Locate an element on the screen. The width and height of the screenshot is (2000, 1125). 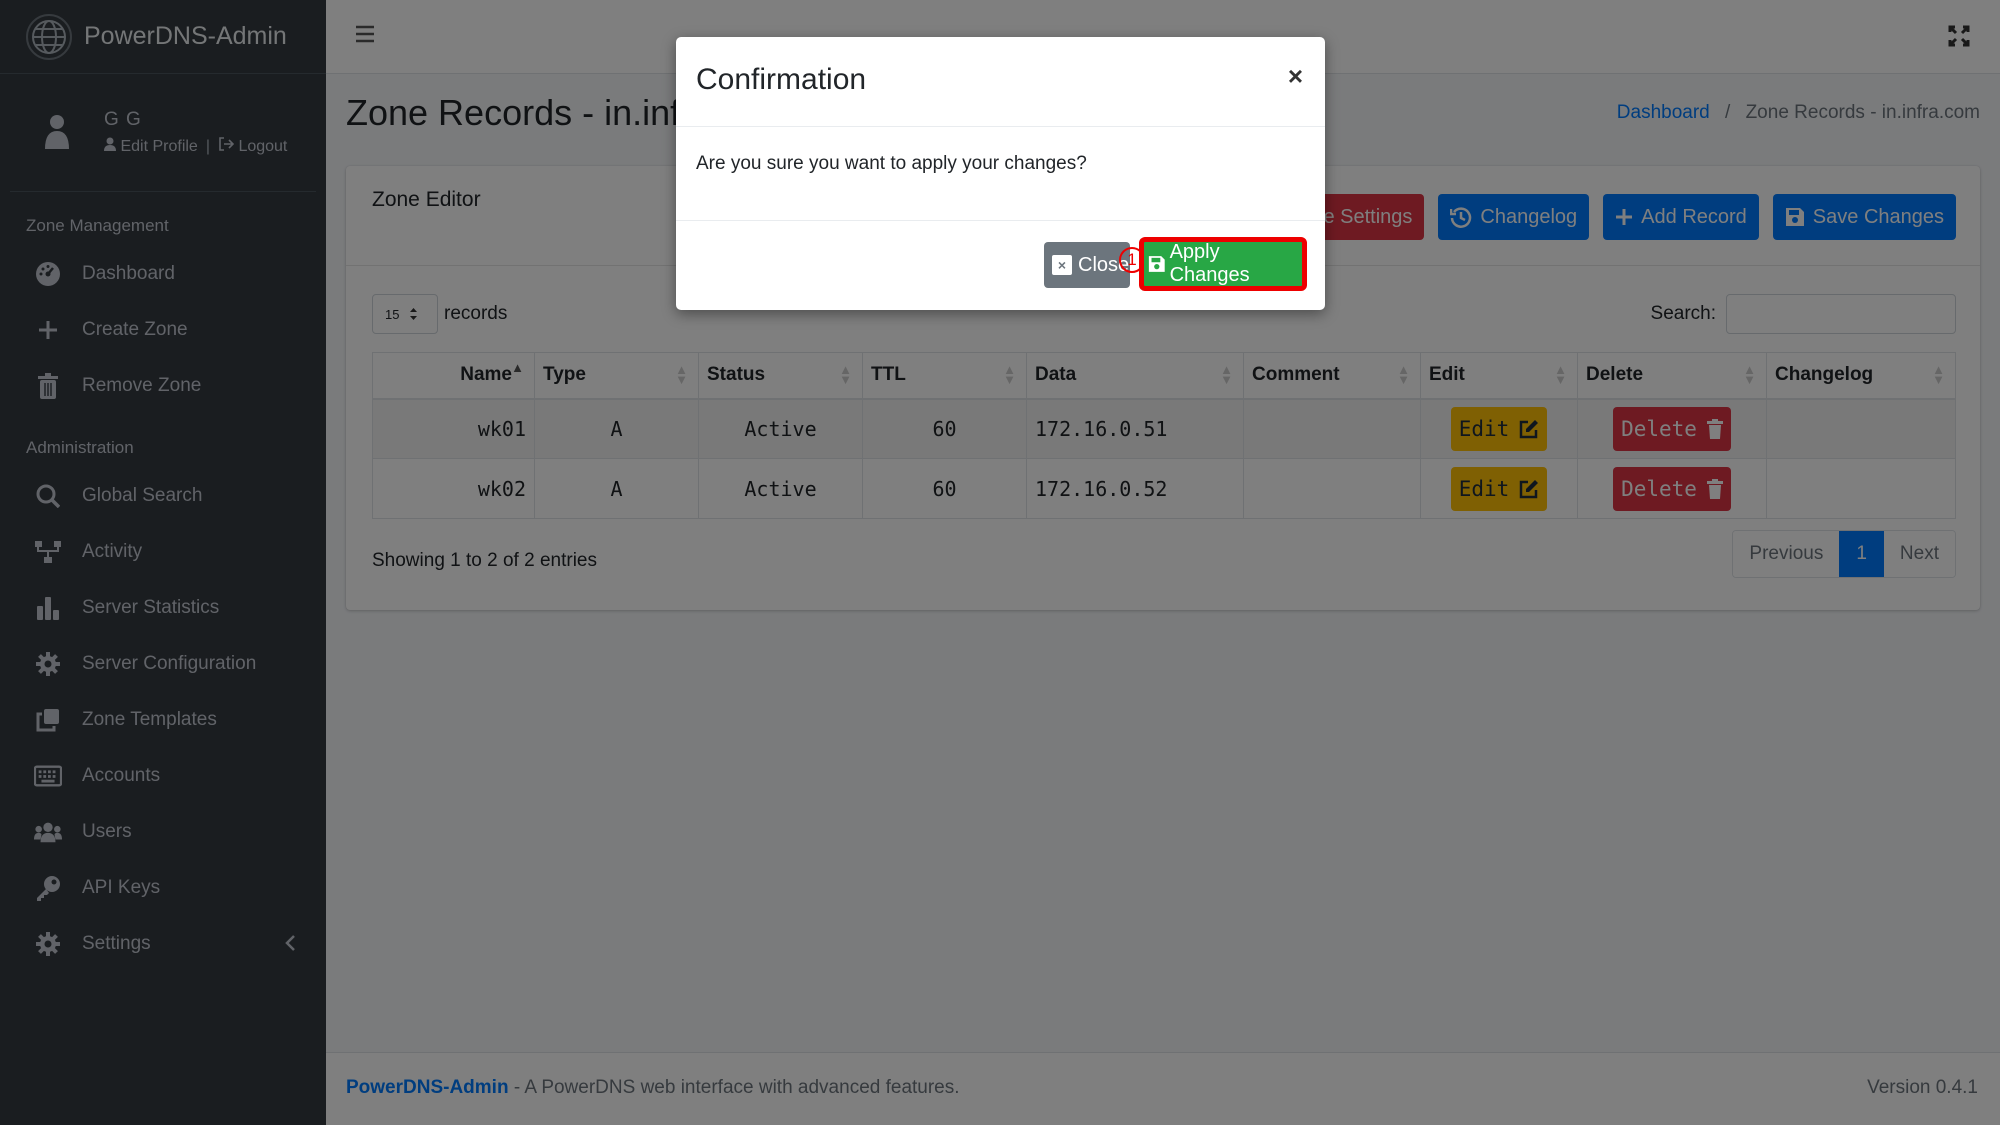
modal-close-icon: × is located at coordinates (1295, 76).